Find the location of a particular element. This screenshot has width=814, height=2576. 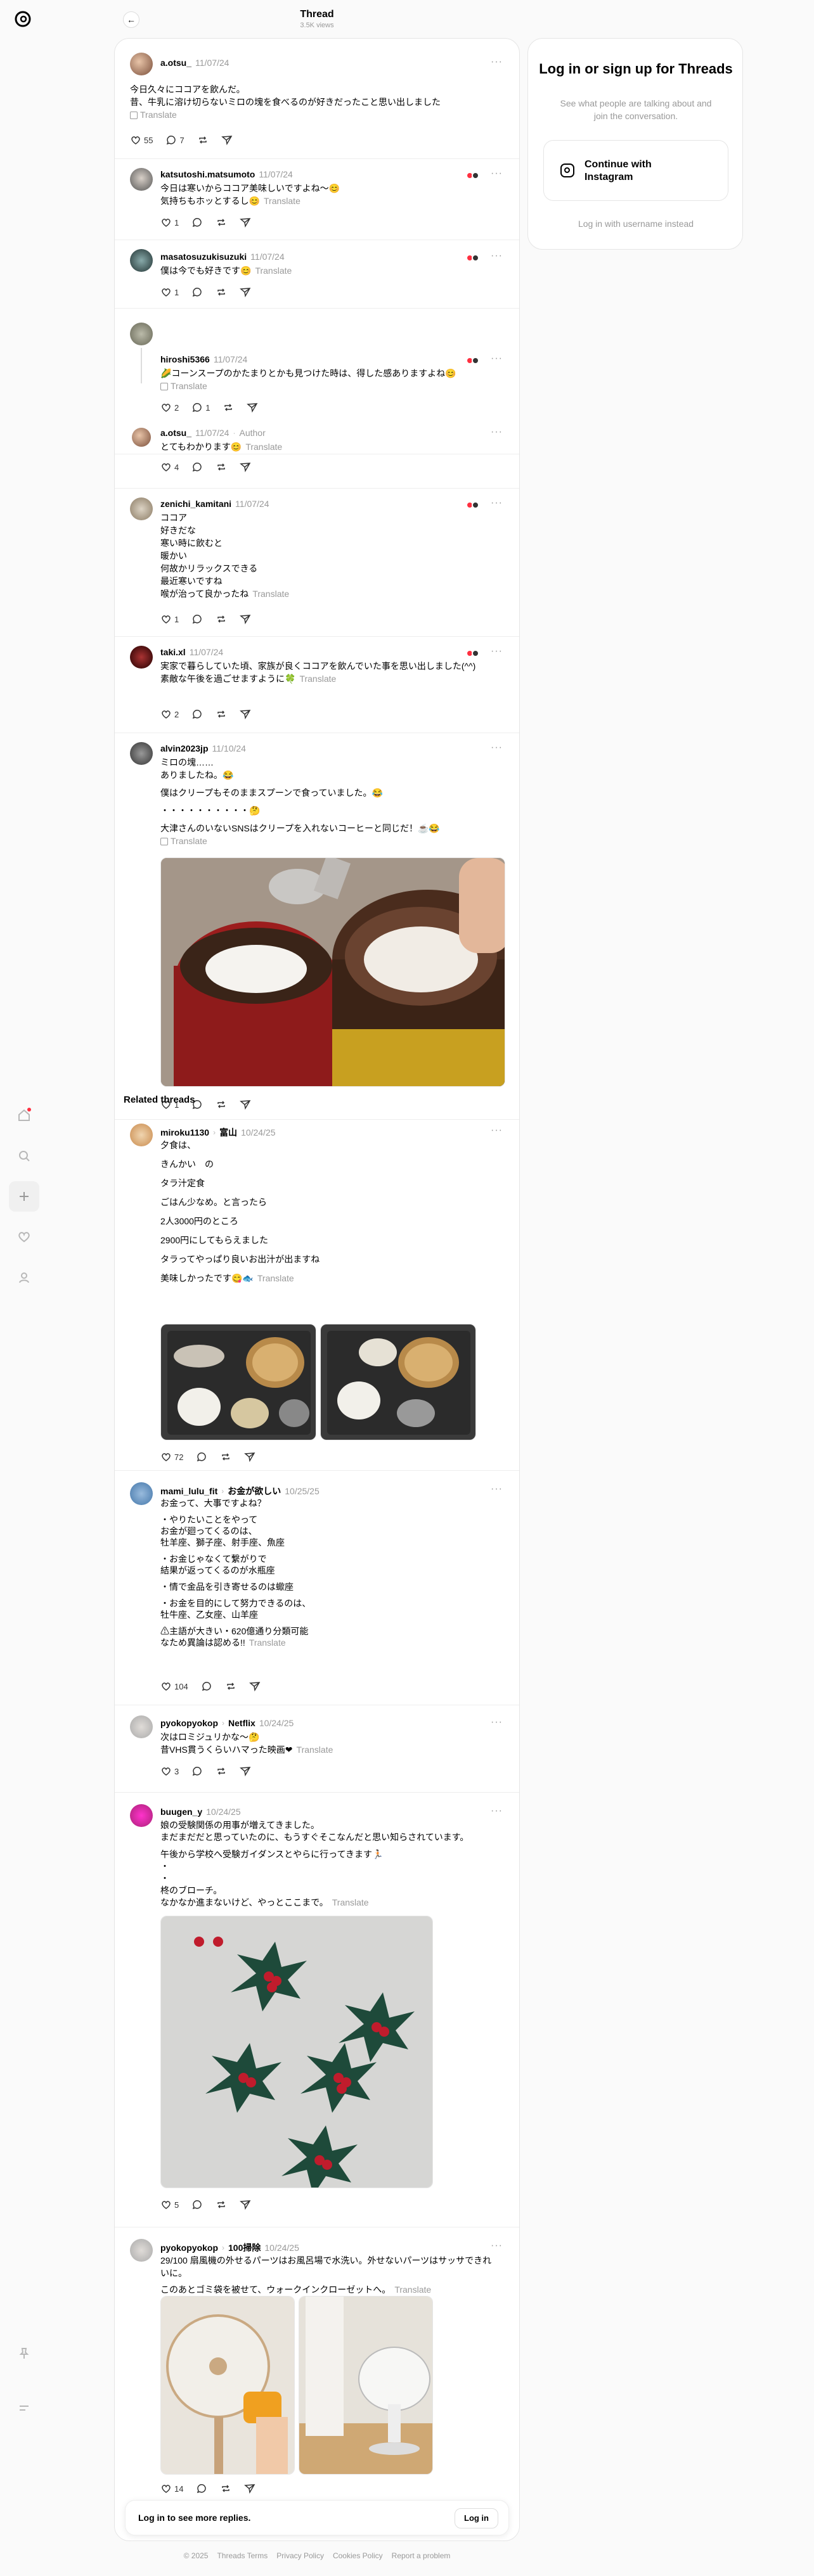

community-tag: Netflix is located at coordinates (241, 1723).